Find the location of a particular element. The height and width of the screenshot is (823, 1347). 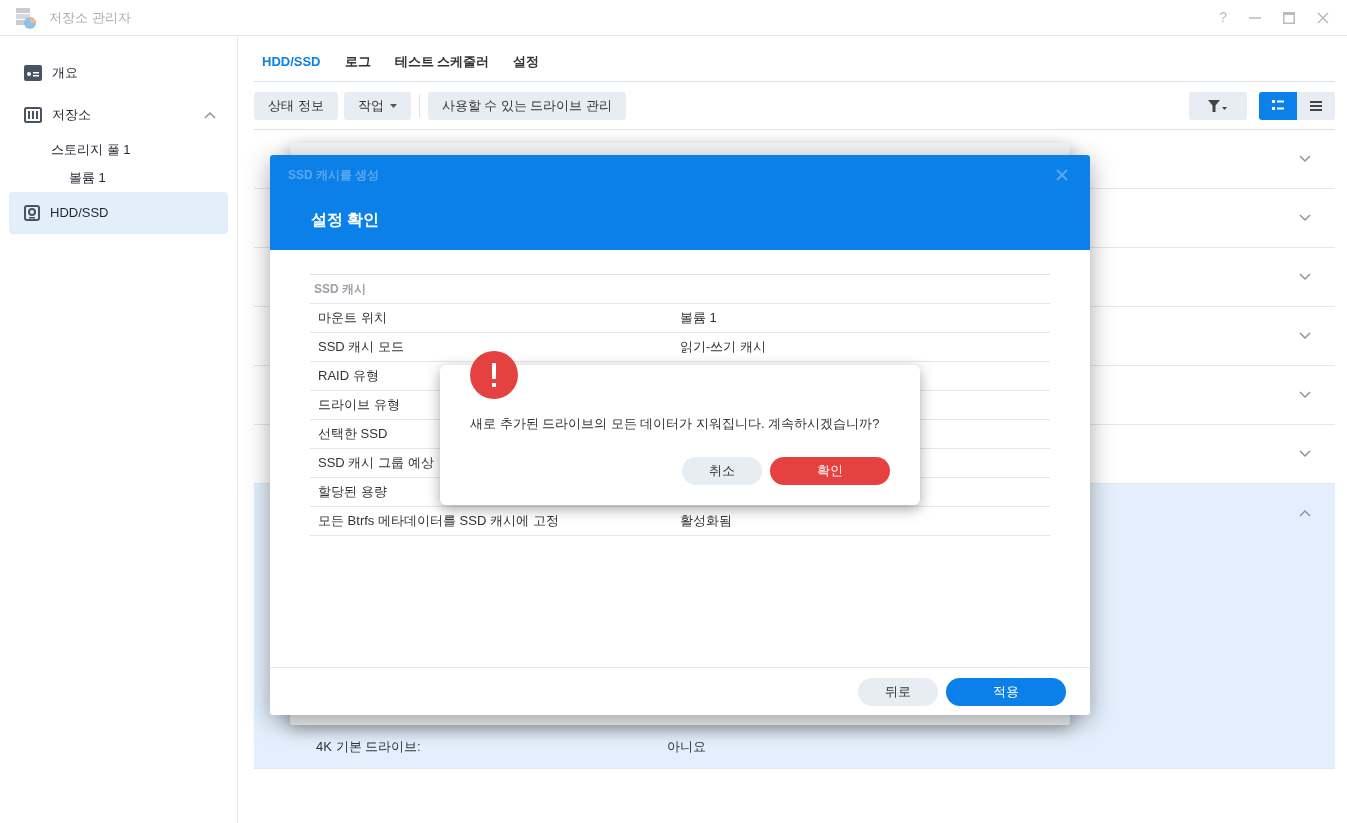

setting-value: 활성화됨 is located at coordinates (706, 521).